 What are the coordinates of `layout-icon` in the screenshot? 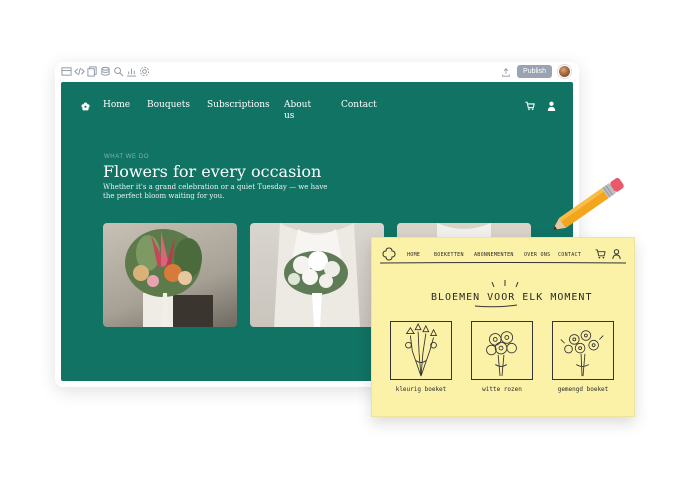 It's located at (66, 71).